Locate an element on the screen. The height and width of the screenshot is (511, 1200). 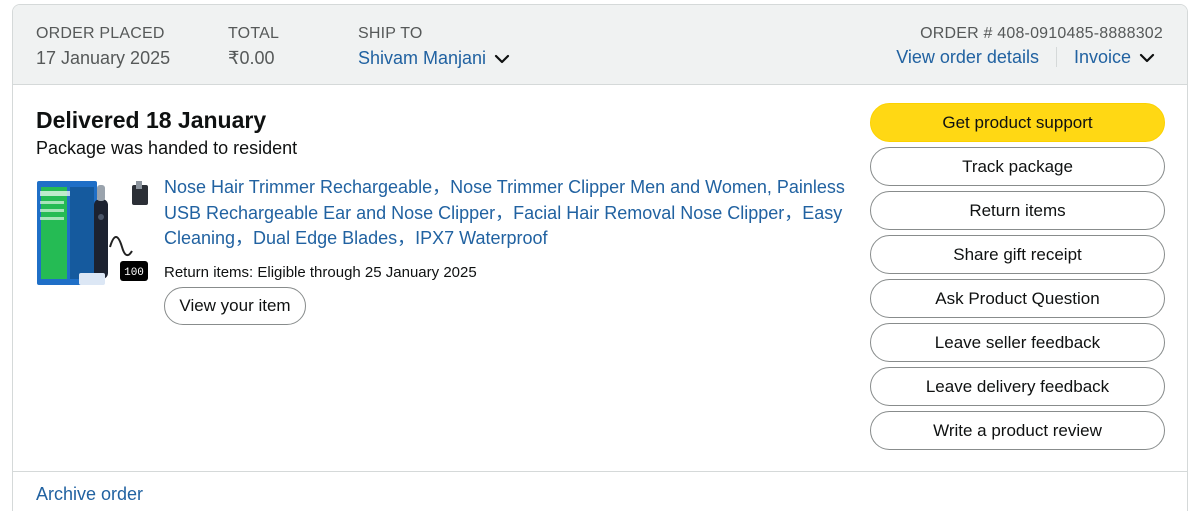
ask-product-question-button: Ask Product Question is located at coordinates (1017, 298).